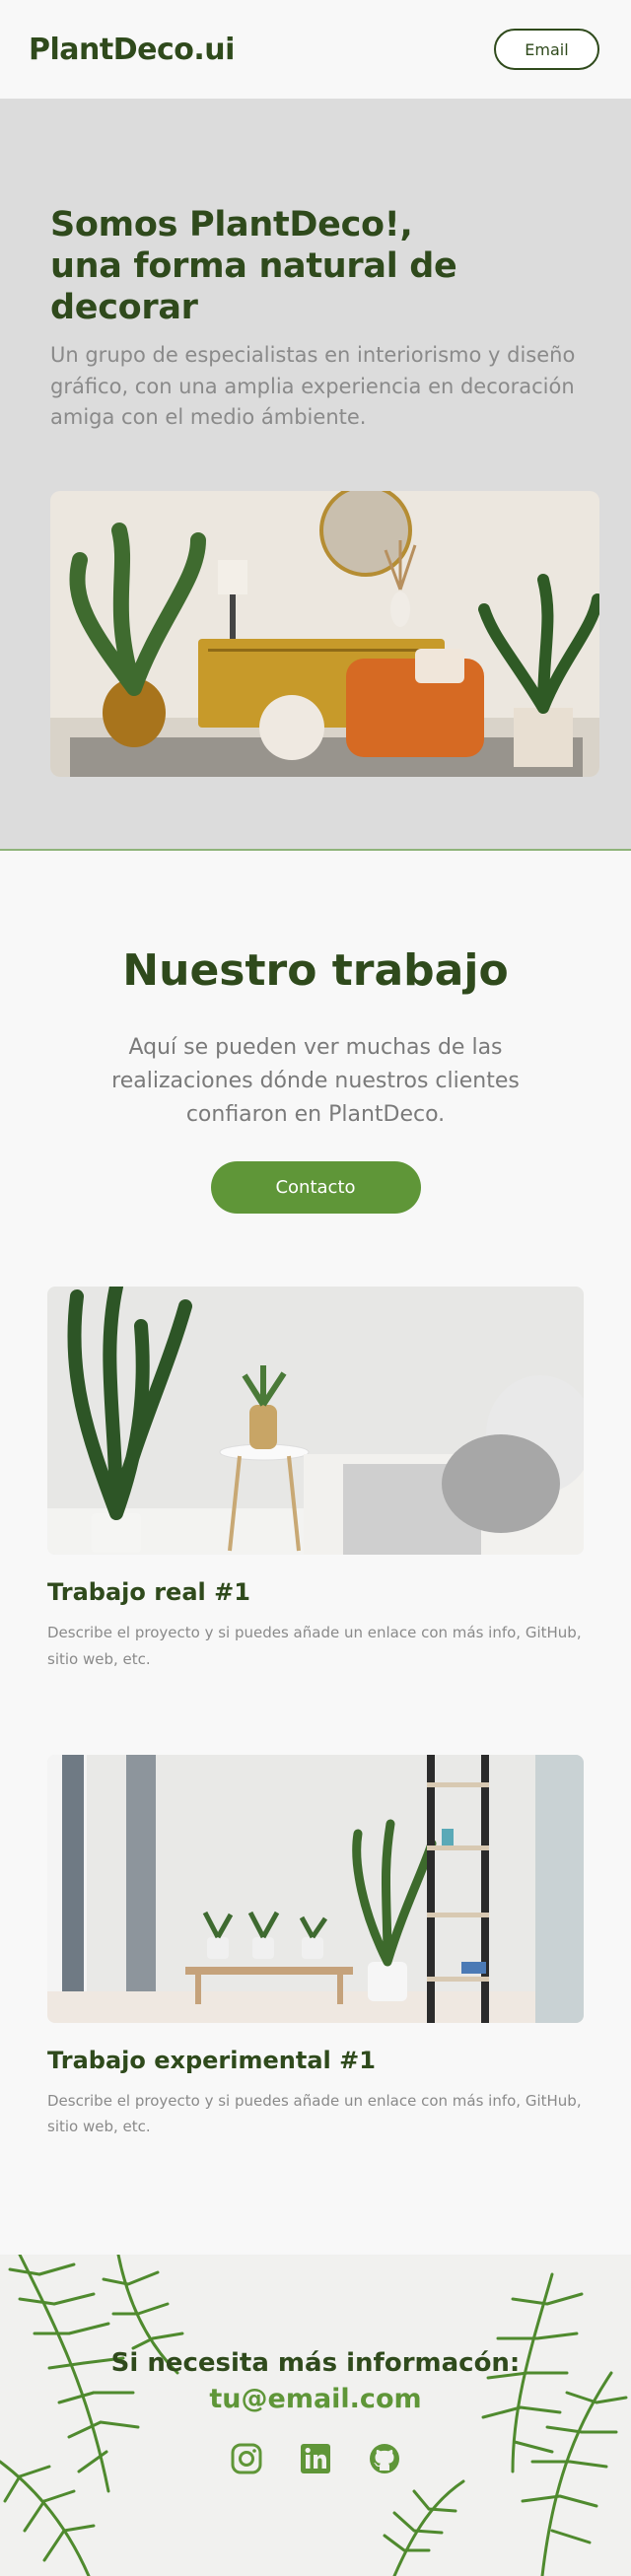 The width and height of the screenshot is (631, 2576). Describe the element at coordinates (132, 50) in the screenshot. I see `brand-logo: PlantDeco.ui` at that location.